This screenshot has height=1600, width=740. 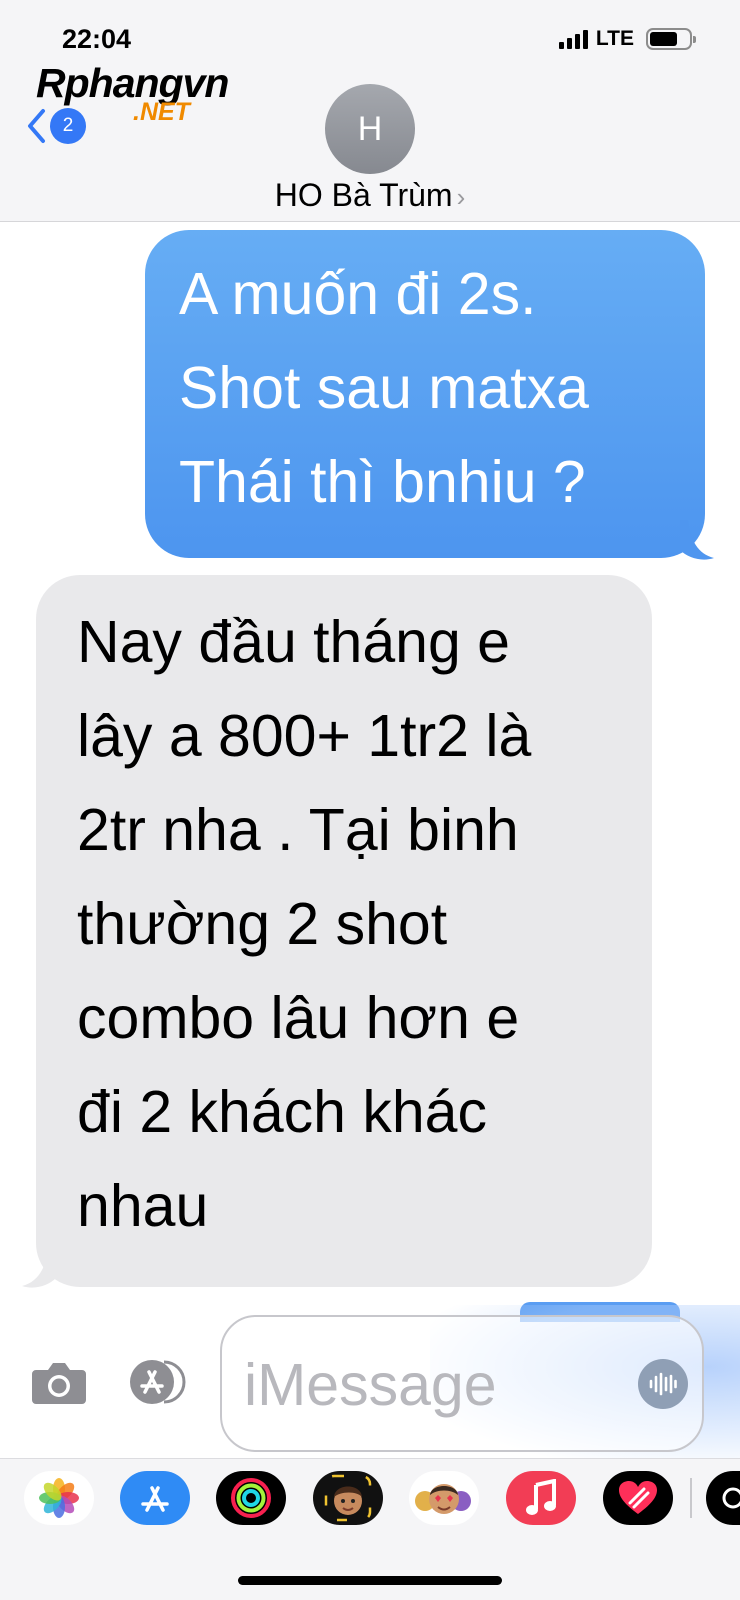 I want to click on contact-avatar: H, so click(x=370, y=129).